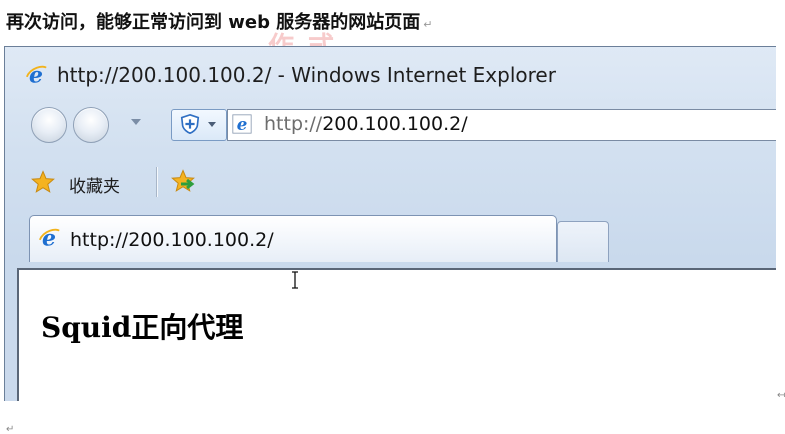  What do you see at coordinates (43, 182) in the screenshot?
I see `favorites-star-icon` at bounding box center [43, 182].